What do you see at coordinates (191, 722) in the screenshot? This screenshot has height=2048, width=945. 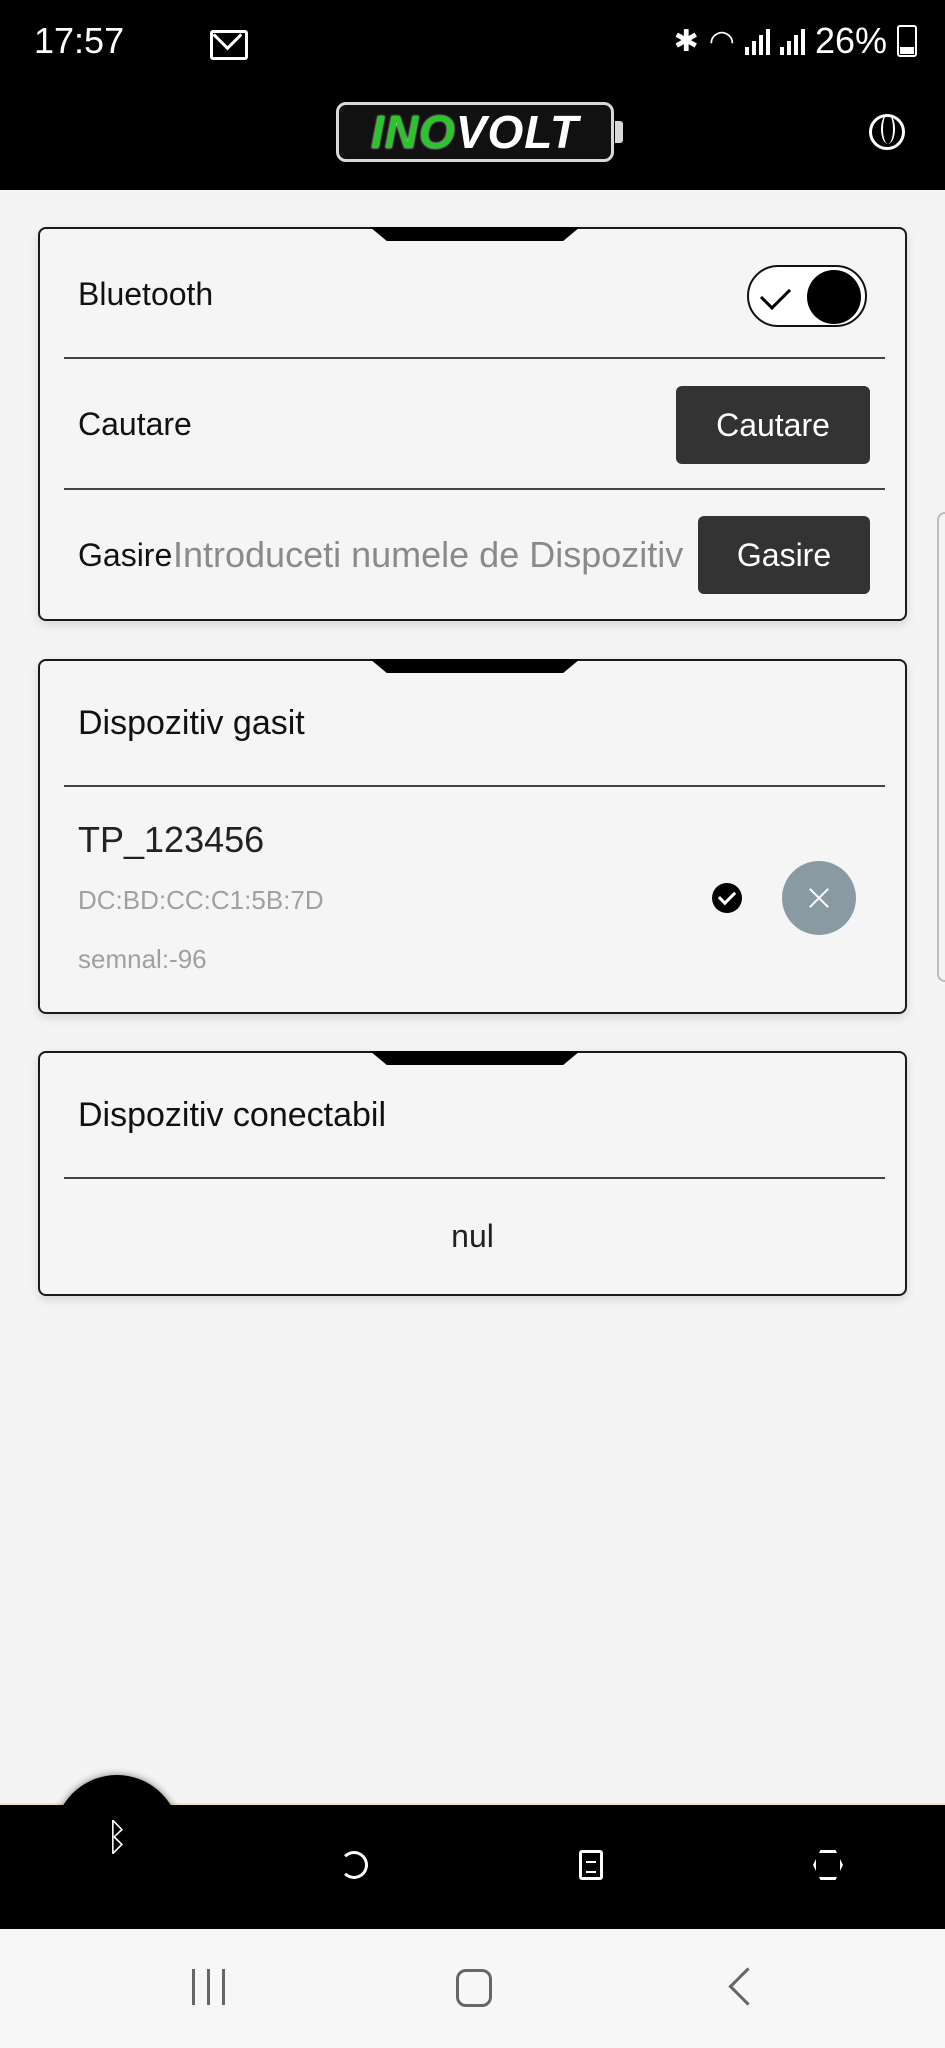 I see `found-device-title: Dispozitiv gasit` at bounding box center [191, 722].